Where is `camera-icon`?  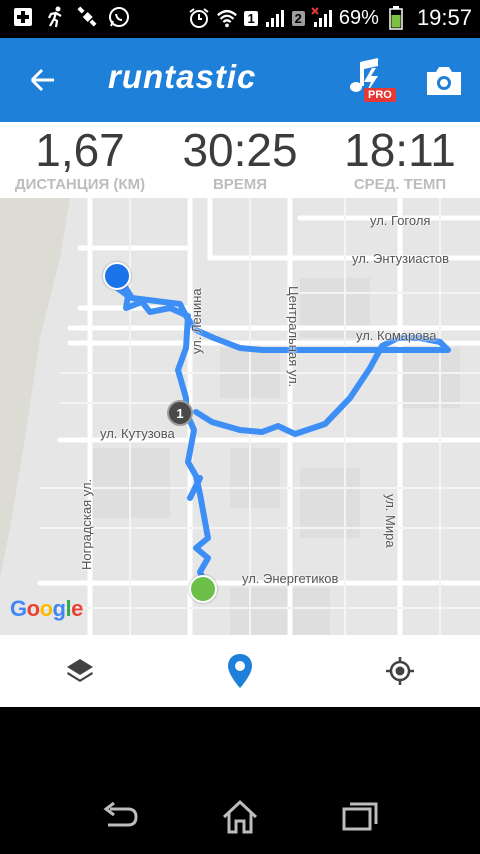
camera-icon is located at coordinates (444, 81).